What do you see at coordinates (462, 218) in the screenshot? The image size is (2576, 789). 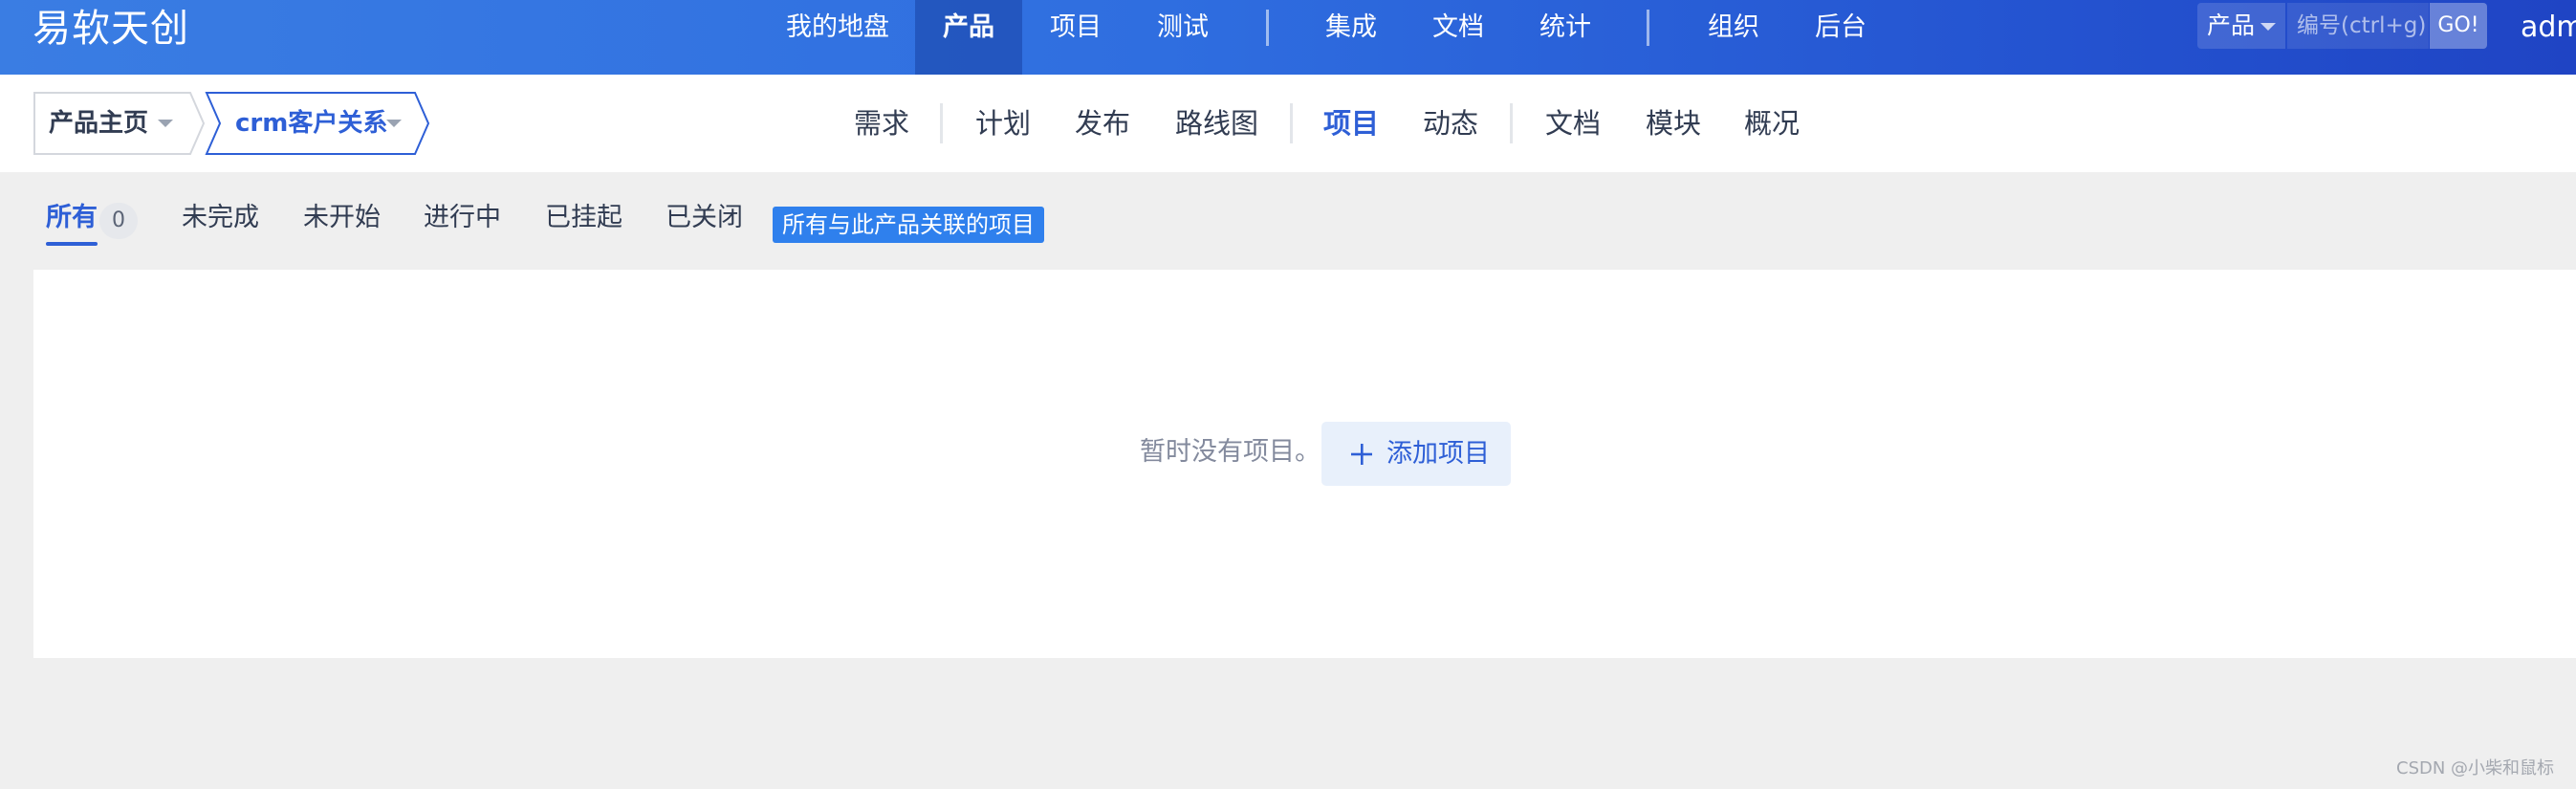 I see `tab-doing: 进行中` at bounding box center [462, 218].